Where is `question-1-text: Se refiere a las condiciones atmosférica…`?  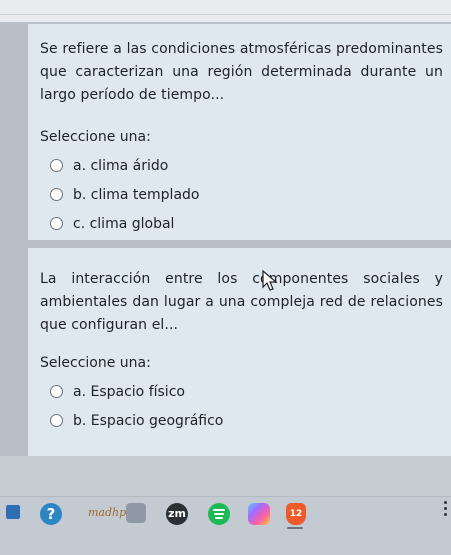 question-1-text: Se refiere a las condiciones atmosférica… is located at coordinates (241, 72).